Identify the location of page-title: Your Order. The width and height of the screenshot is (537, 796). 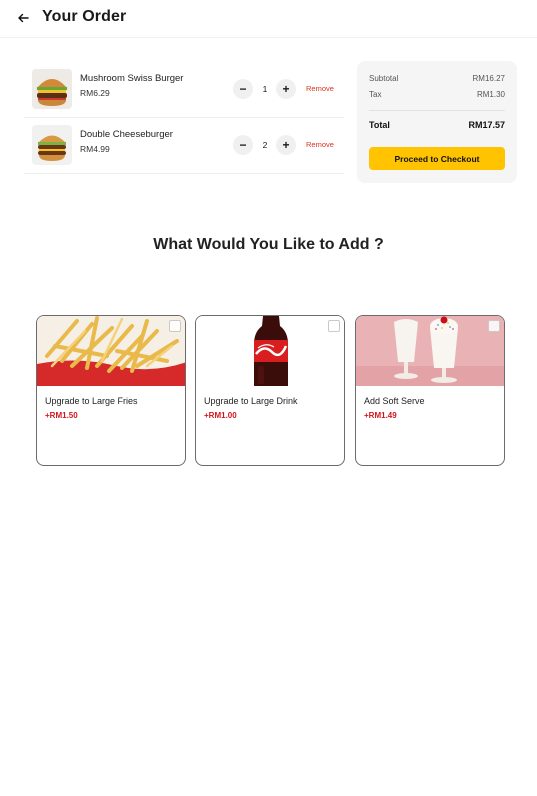
(84, 16).